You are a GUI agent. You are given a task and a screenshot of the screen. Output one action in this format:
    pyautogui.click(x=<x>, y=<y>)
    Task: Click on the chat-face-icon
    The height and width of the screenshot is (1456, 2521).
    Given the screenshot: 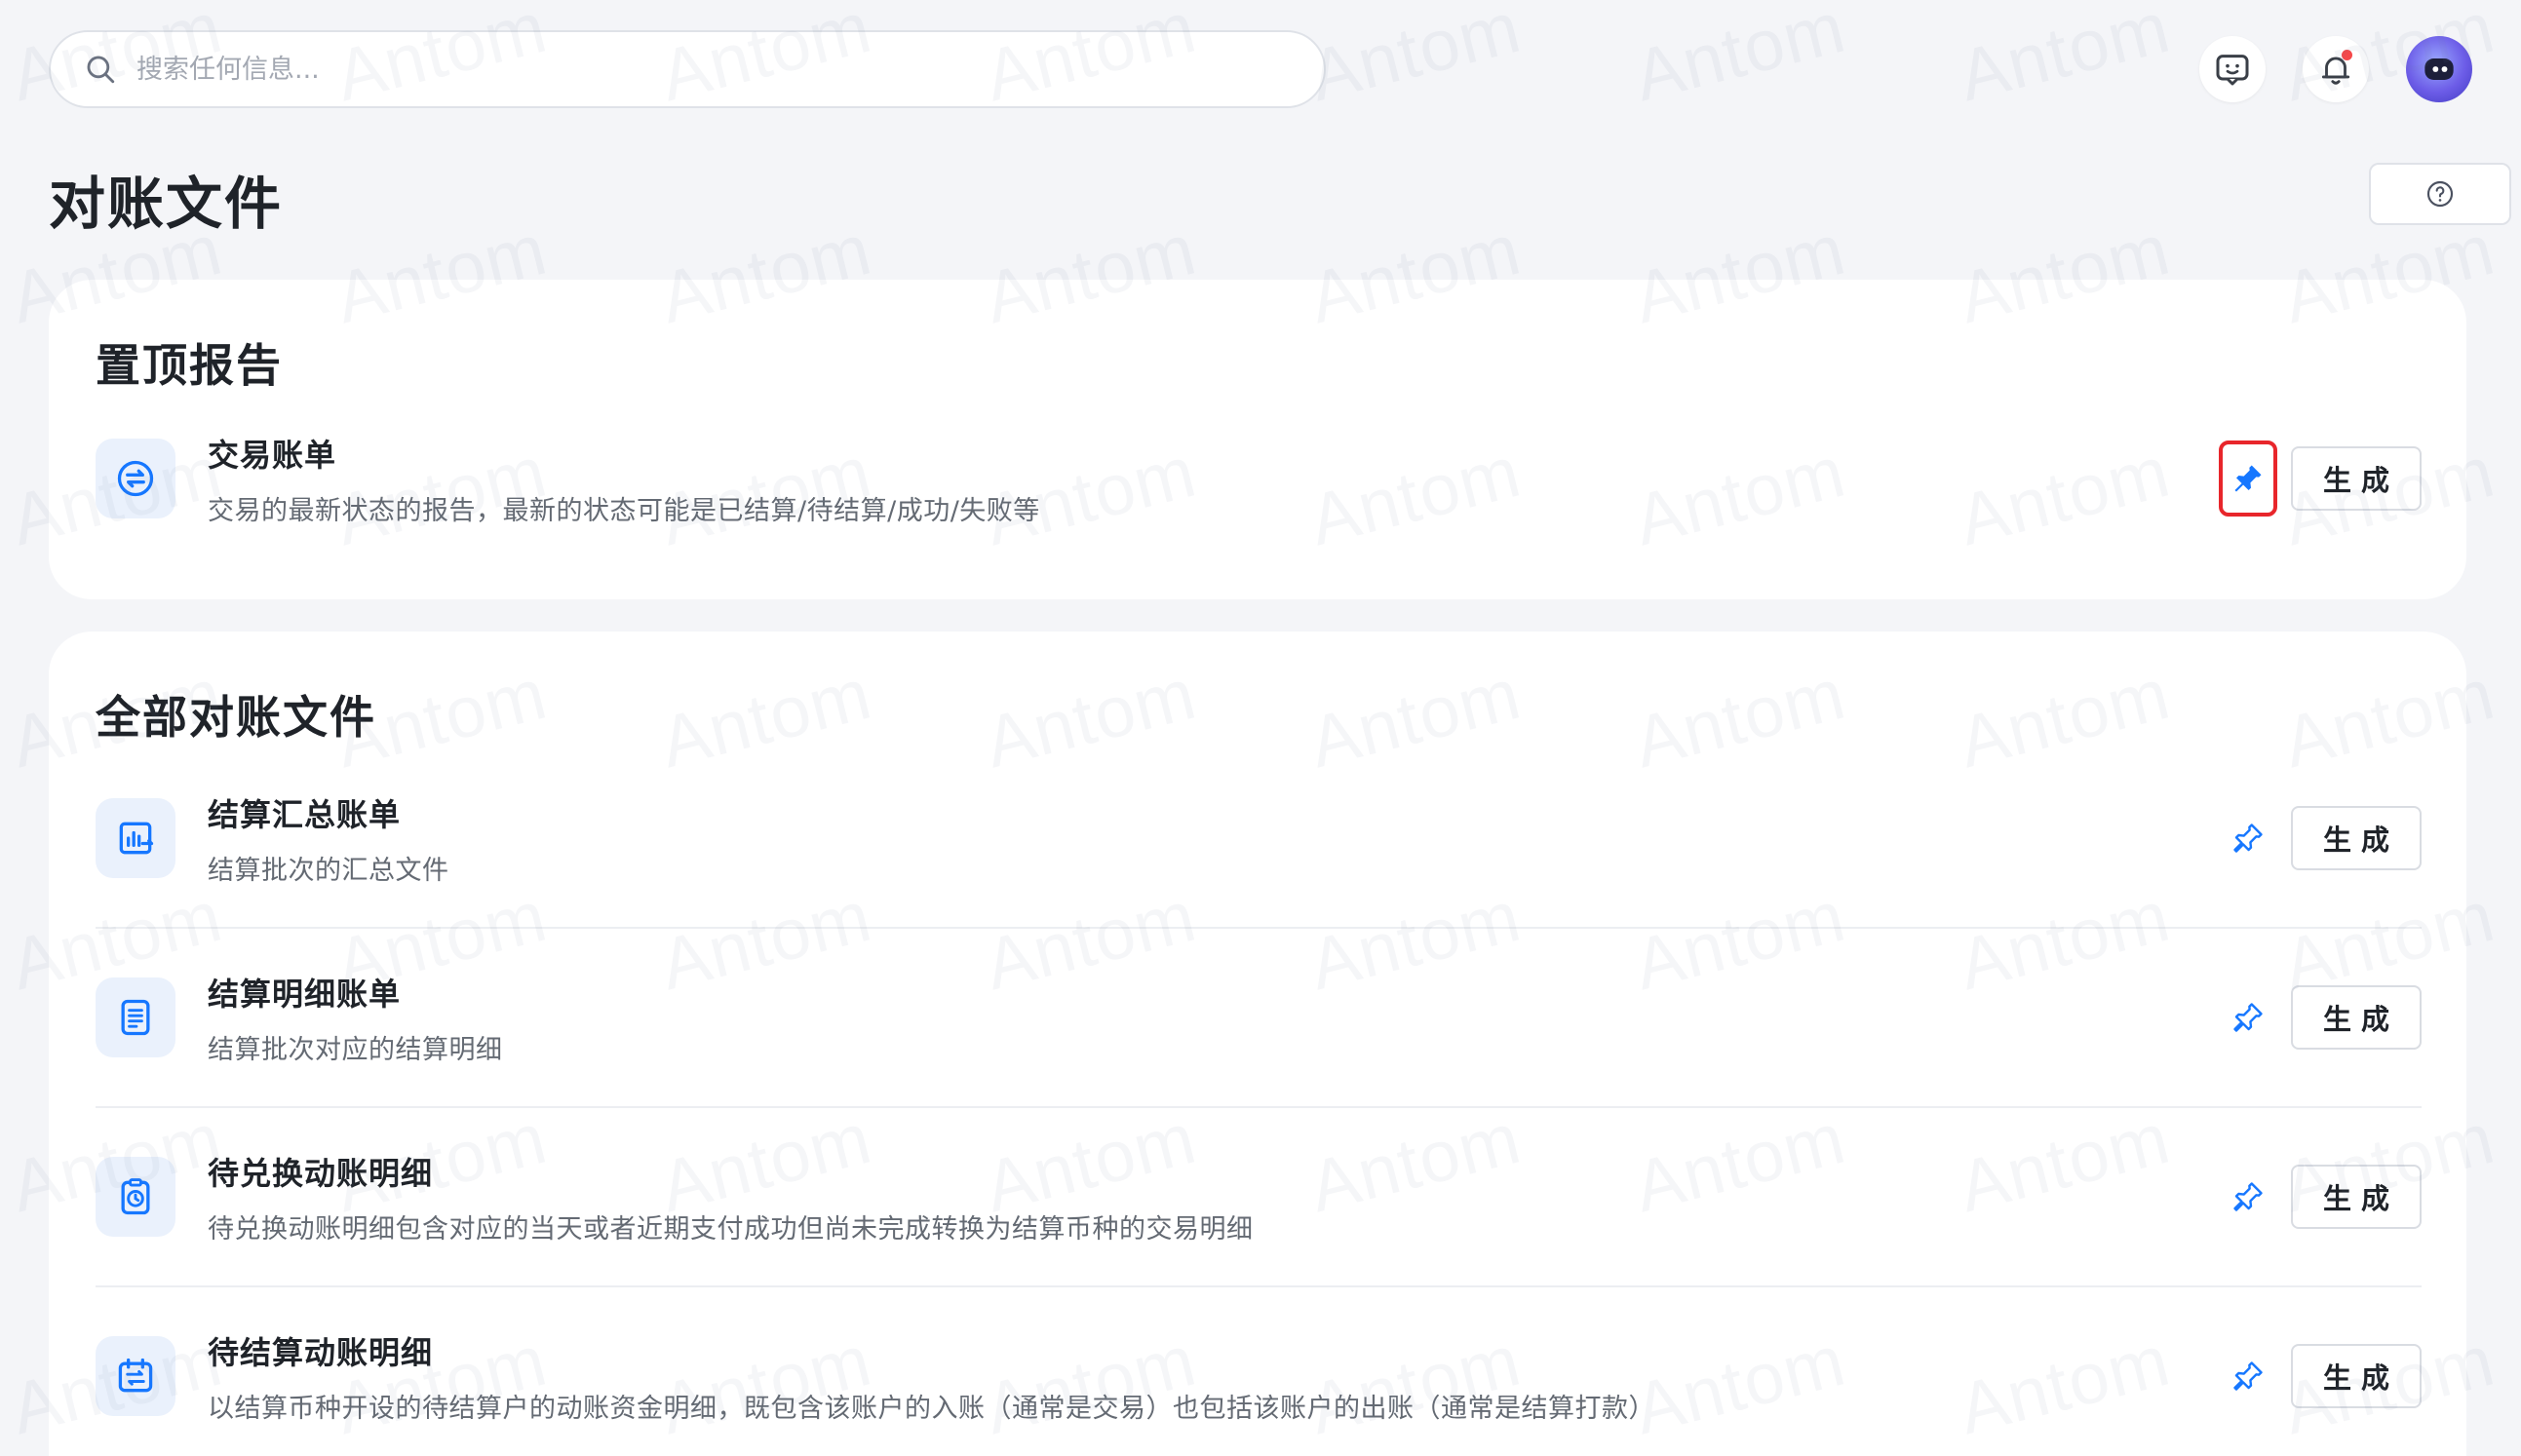 What is the action you would take?
    pyautogui.click(x=2232, y=70)
    